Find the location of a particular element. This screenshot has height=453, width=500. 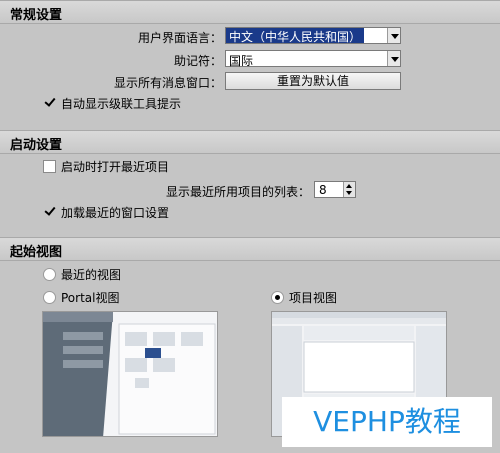

portal-preview-image is located at coordinates (130, 374).